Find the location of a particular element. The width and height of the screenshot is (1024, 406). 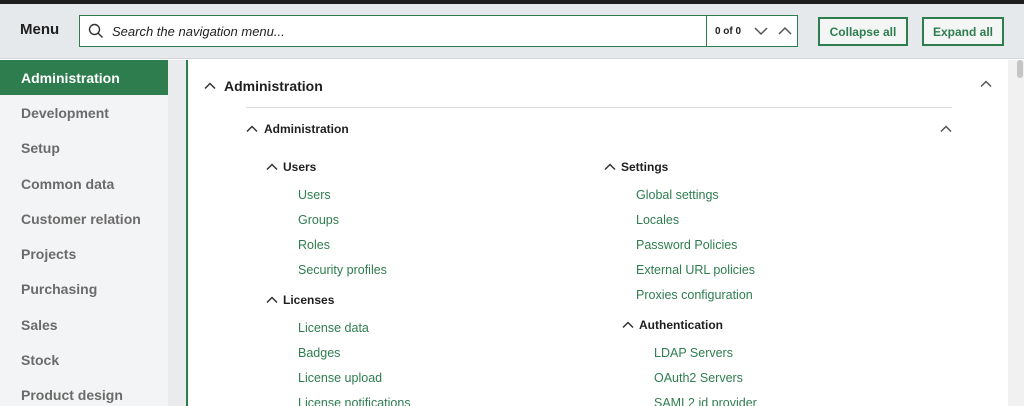

group-header-authentication: Authentication is located at coordinates (672, 325).